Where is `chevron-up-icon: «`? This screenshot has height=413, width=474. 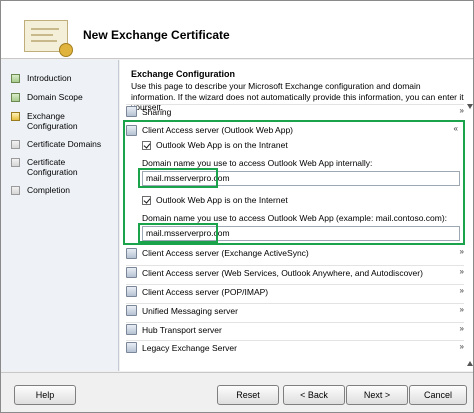
chevron-up-icon: « is located at coordinates (456, 128).